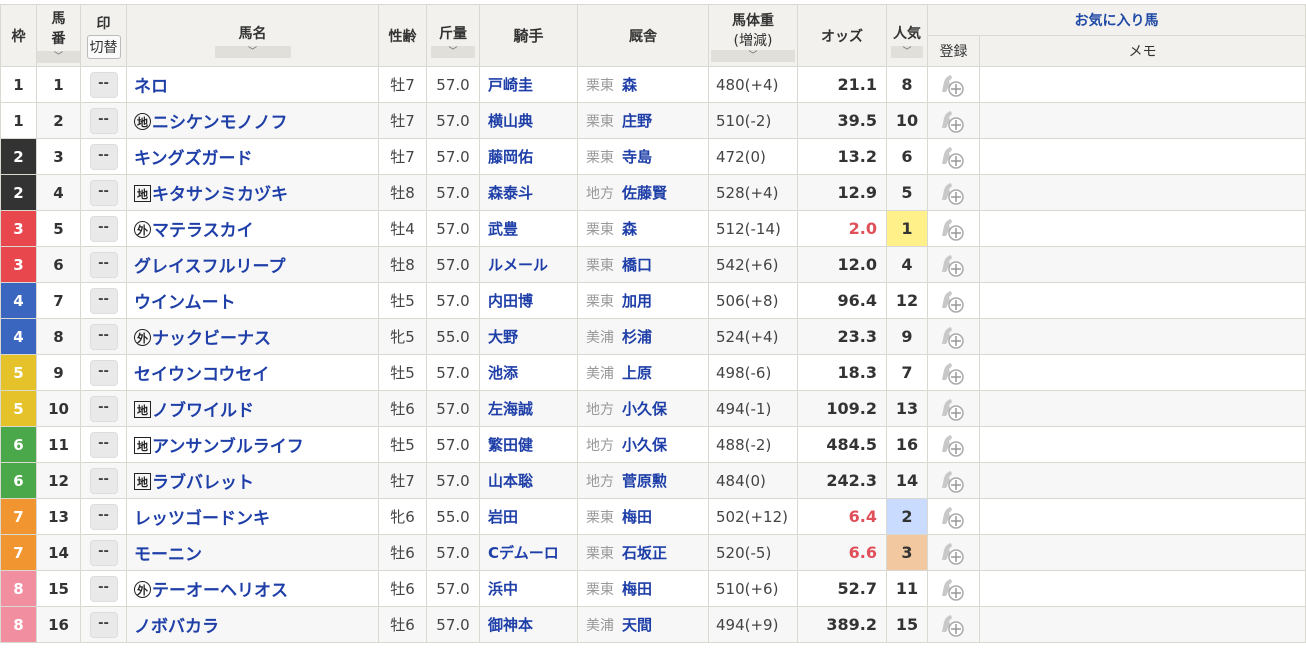  I want to click on jockey-link: ルメール, so click(528, 264).